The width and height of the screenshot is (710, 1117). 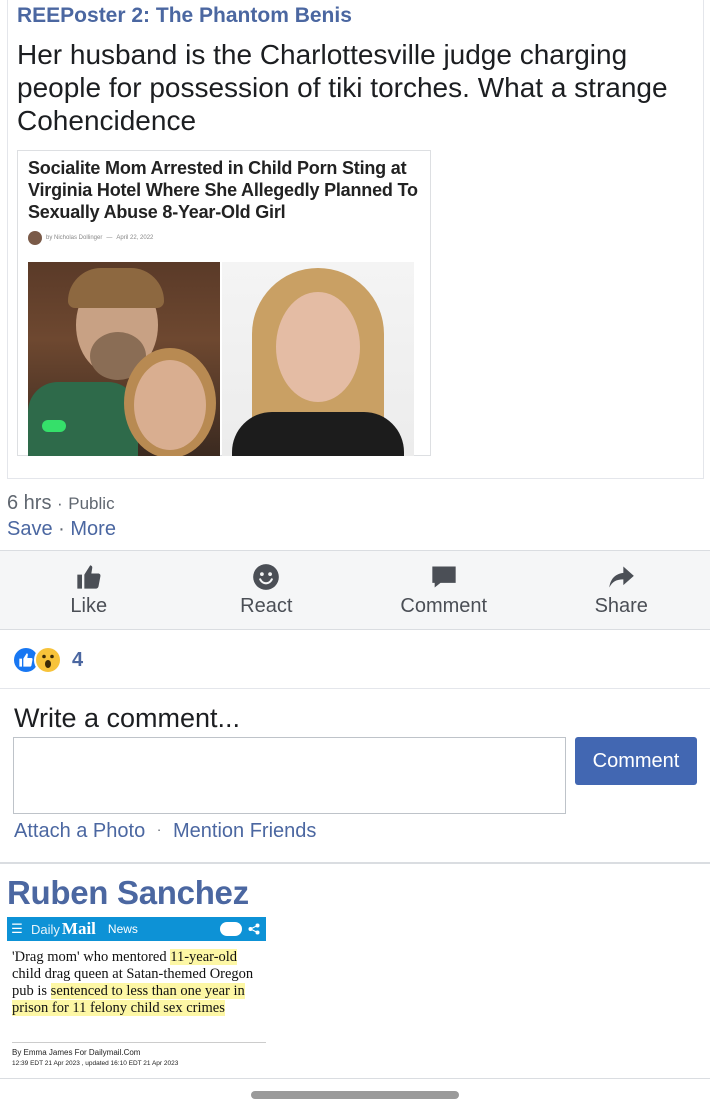 What do you see at coordinates (109, 238) in the screenshot?
I see `byline-sep: —` at bounding box center [109, 238].